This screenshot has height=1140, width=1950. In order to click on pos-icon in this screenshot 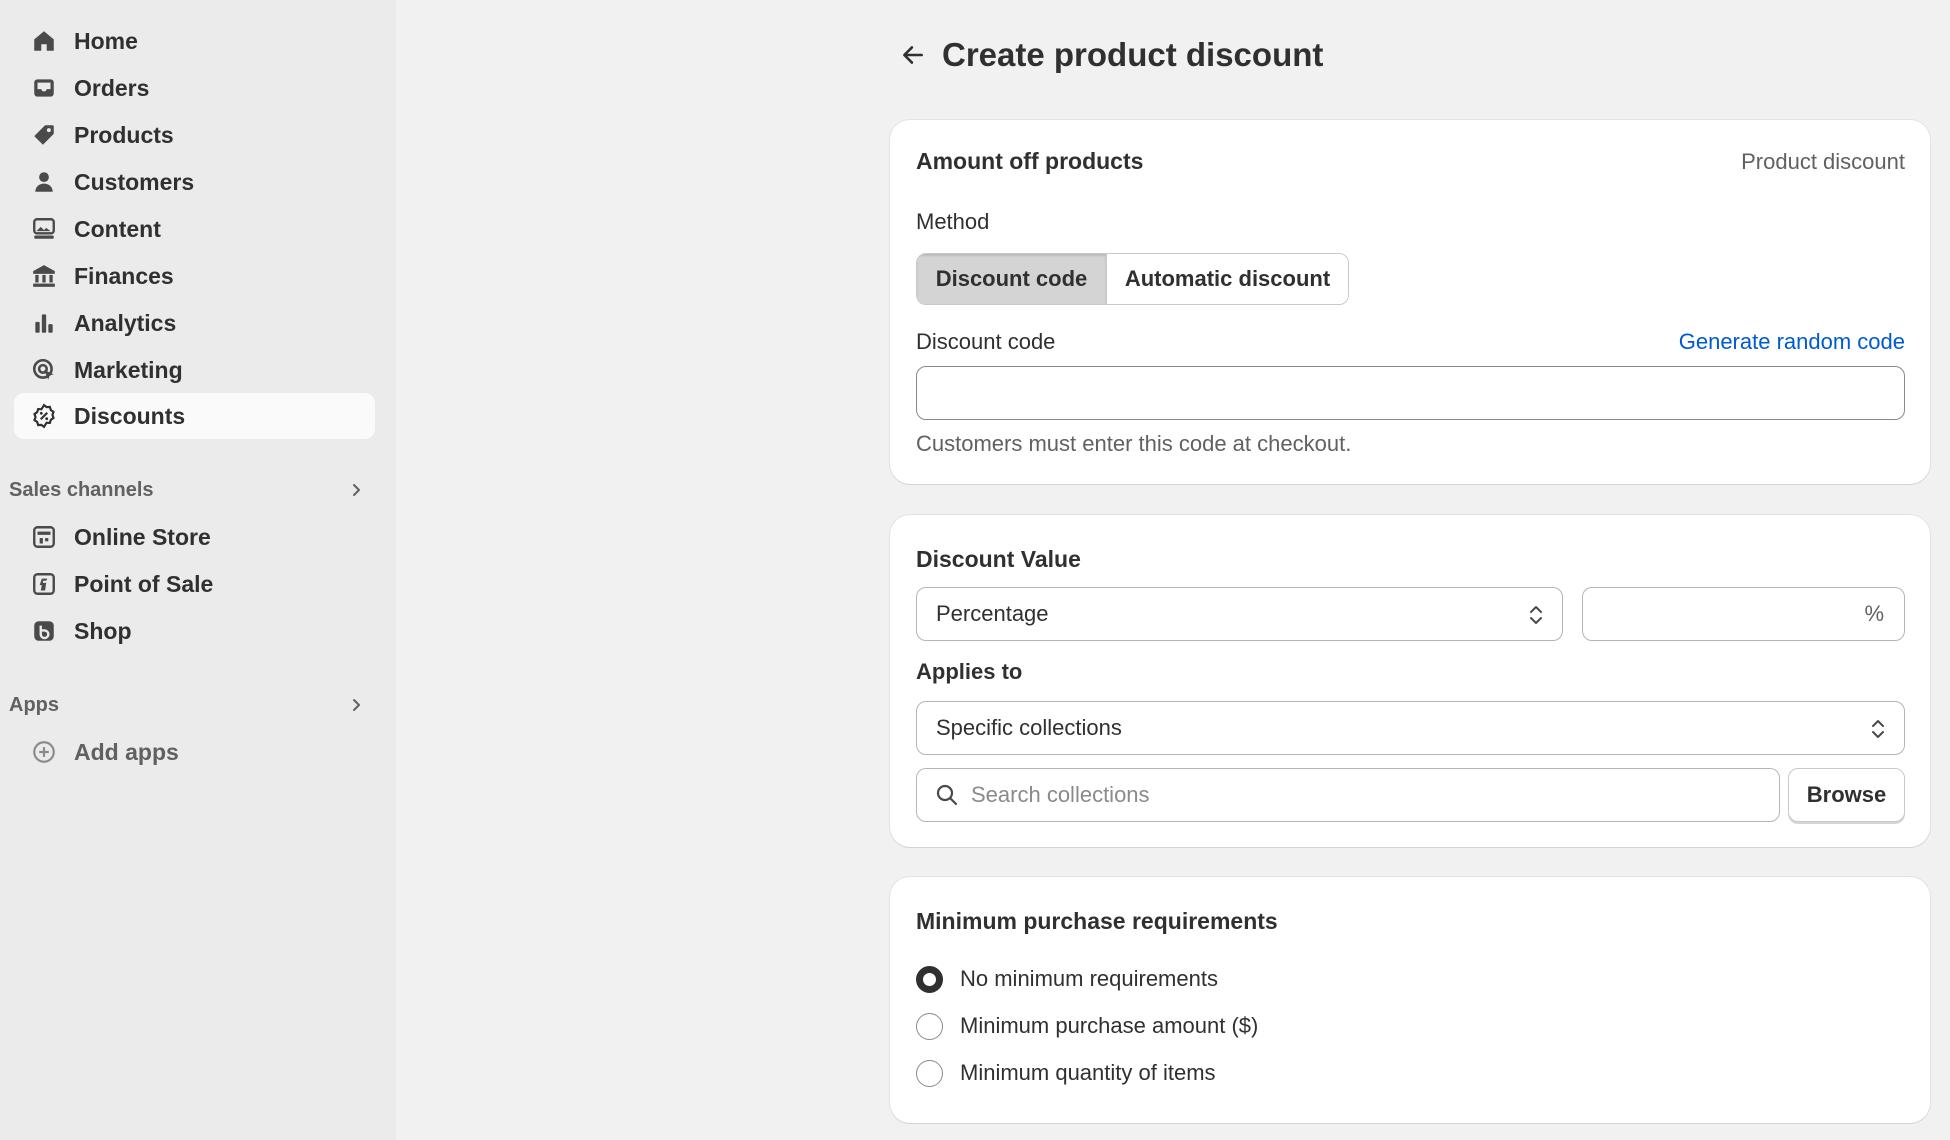, I will do `click(44, 584)`.